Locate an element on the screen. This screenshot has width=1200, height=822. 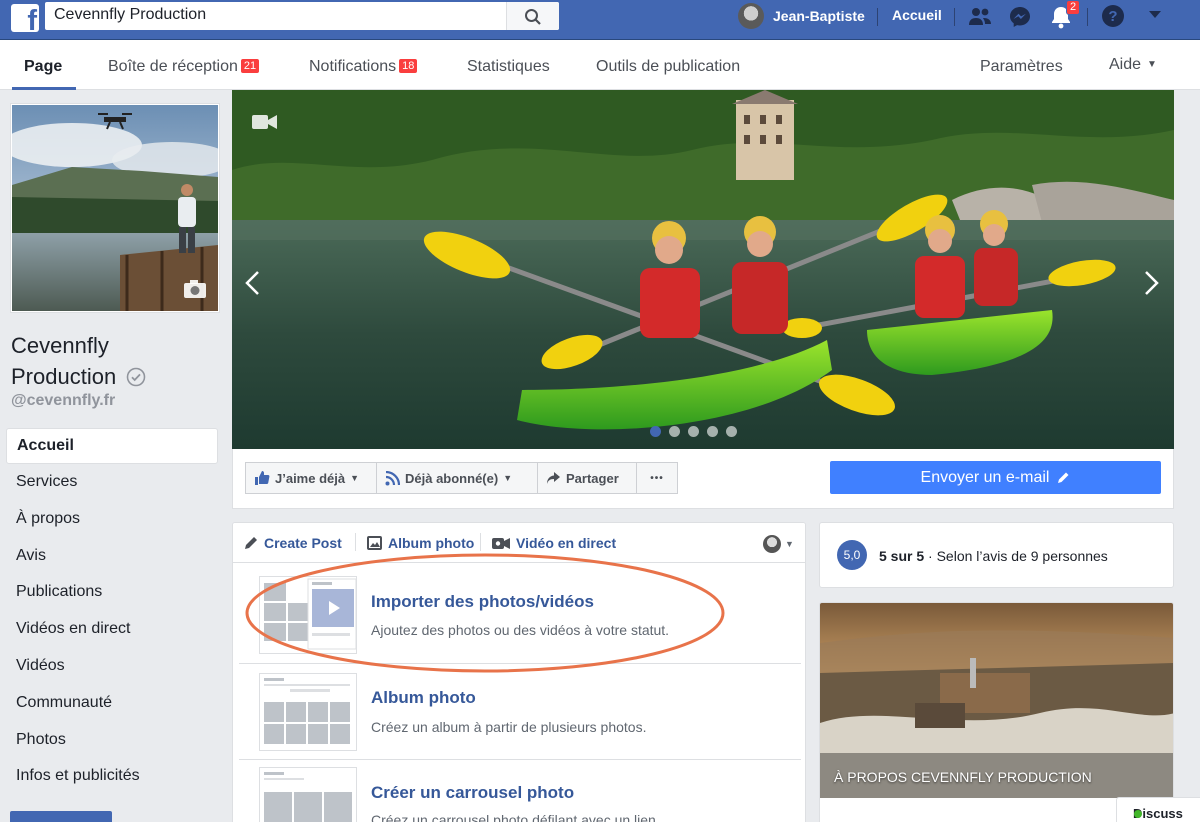
leftnav-item-home: Accueil is located at coordinates (112, 446).